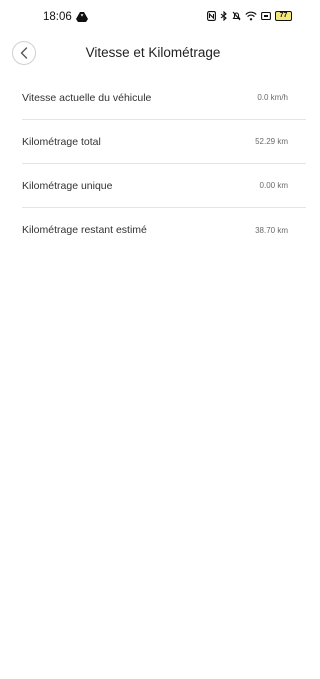  What do you see at coordinates (87, 97) in the screenshot?
I see `row-label: Vitesse actuelle du véhicule` at bounding box center [87, 97].